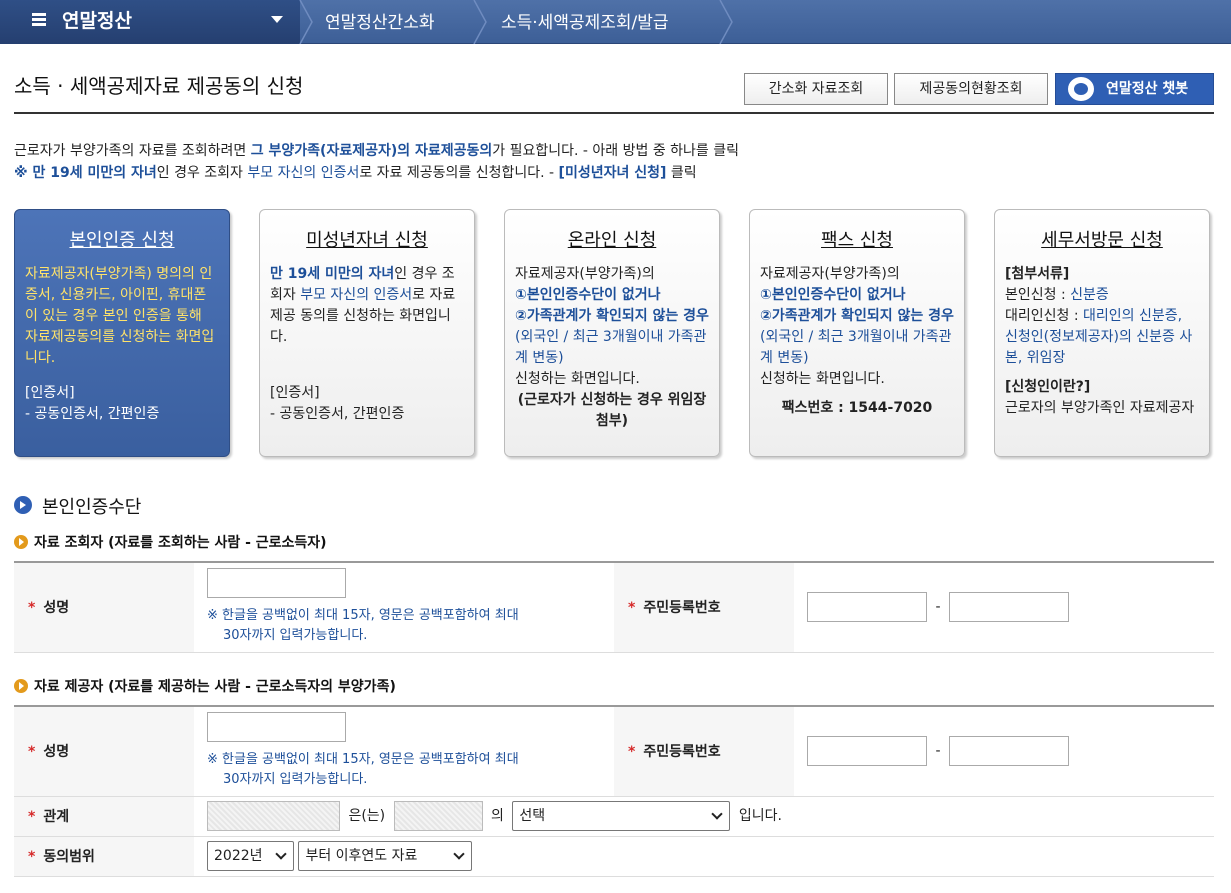 The height and width of the screenshot is (893, 1231). What do you see at coordinates (361, 856) in the screenshot?
I see `range-select-value: 부터 이후연도 자료` at bounding box center [361, 856].